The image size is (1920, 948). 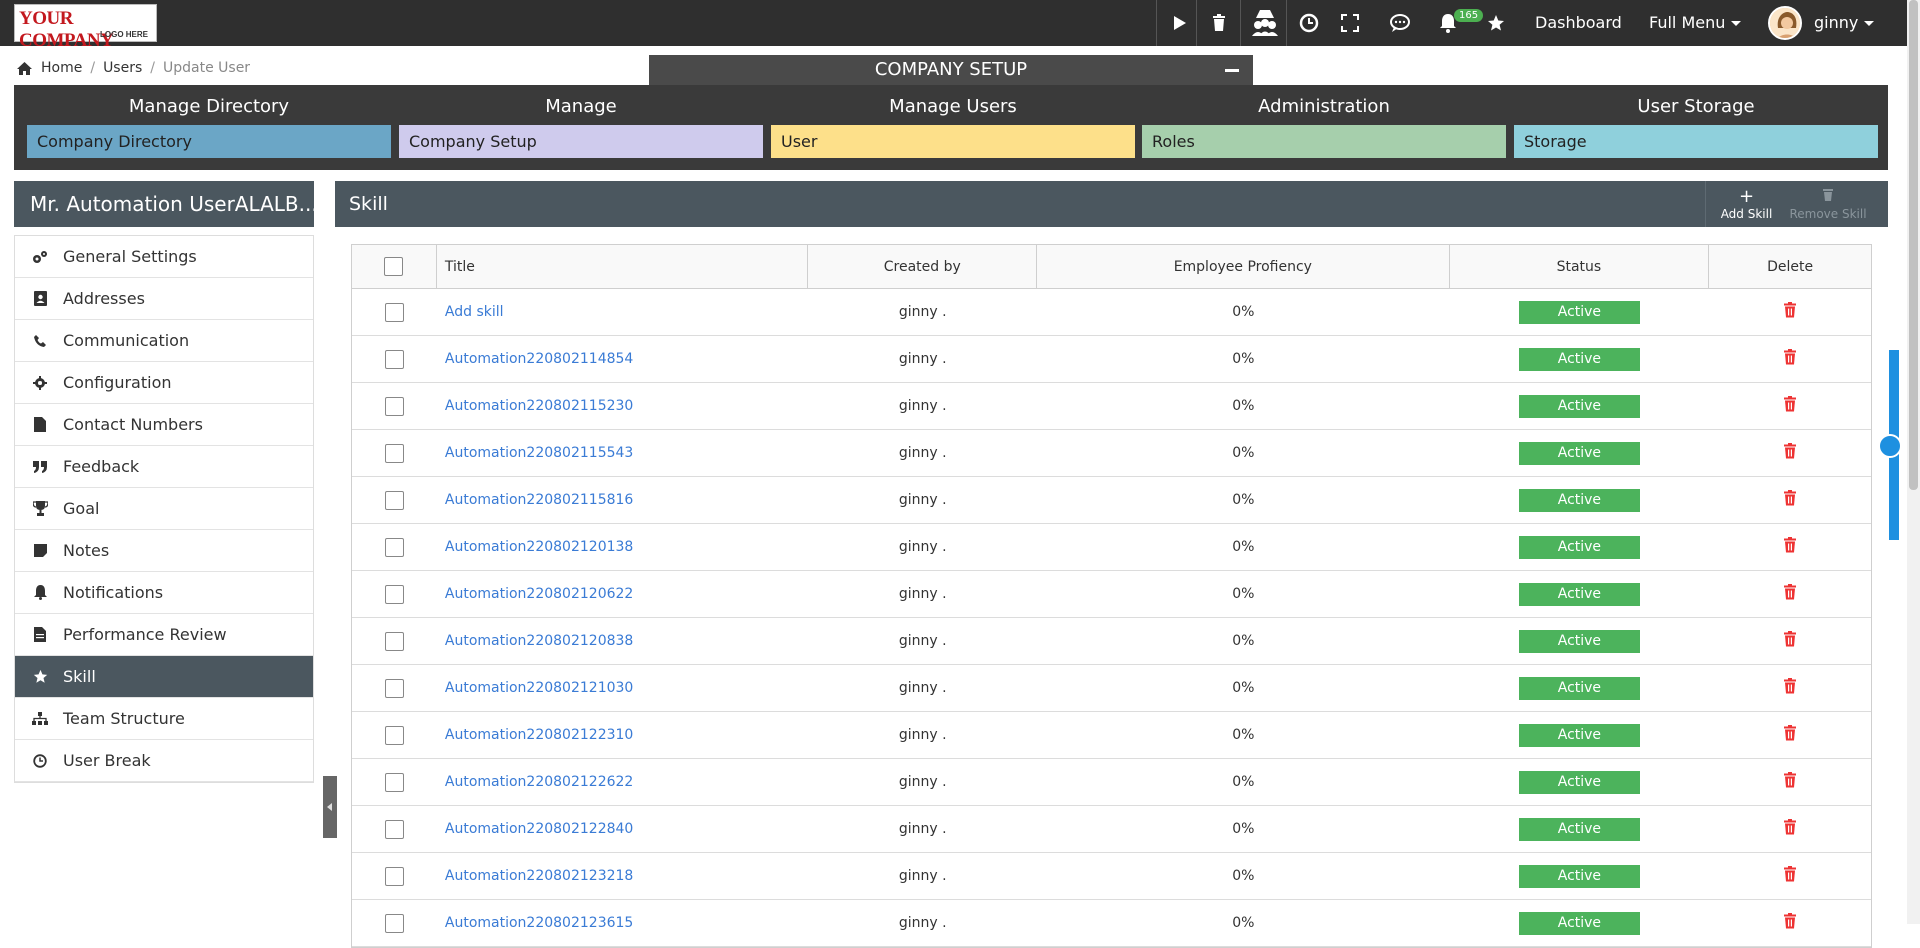 What do you see at coordinates (1746, 204) in the screenshot?
I see `add-skill-button: + Add Skill` at bounding box center [1746, 204].